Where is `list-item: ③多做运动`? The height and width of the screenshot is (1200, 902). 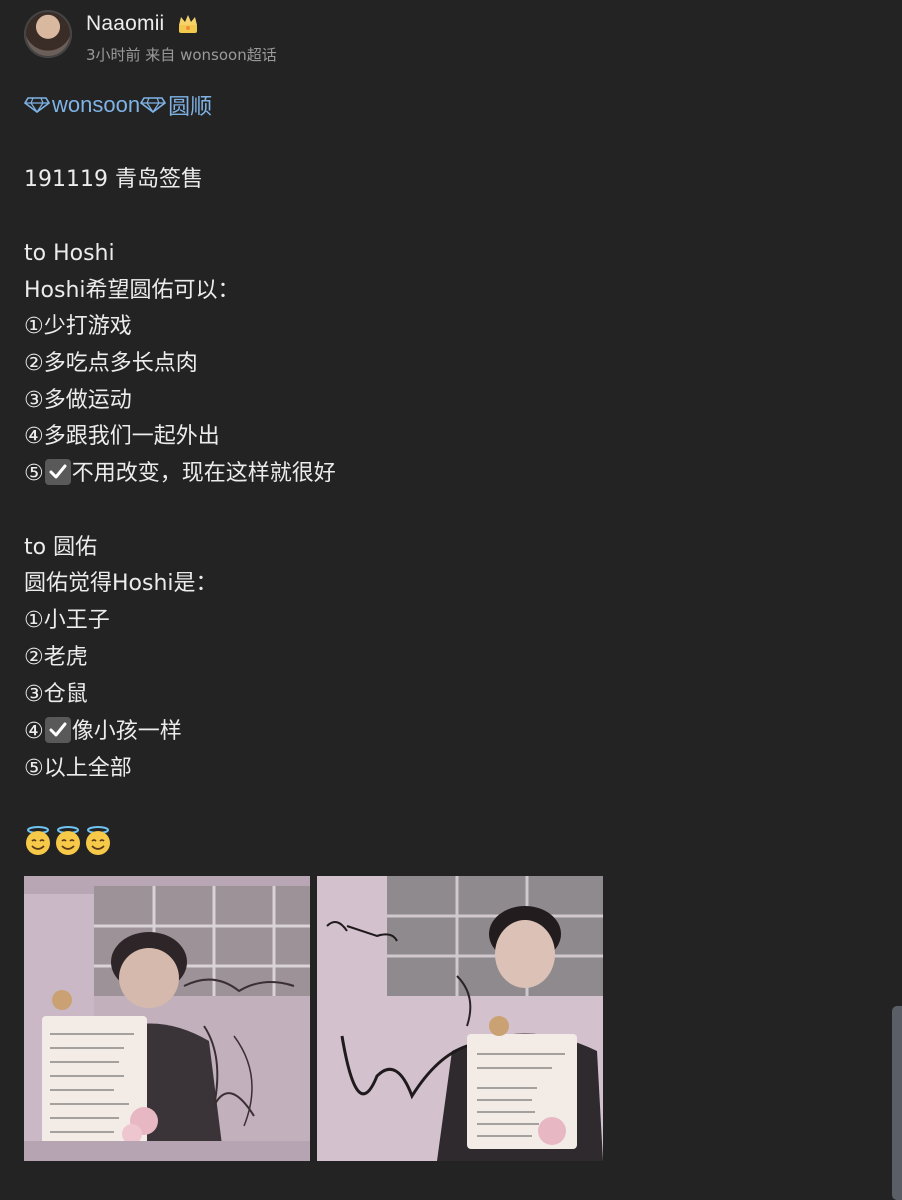 list-item: ③多做运动 is located at coordinates (78, 400).